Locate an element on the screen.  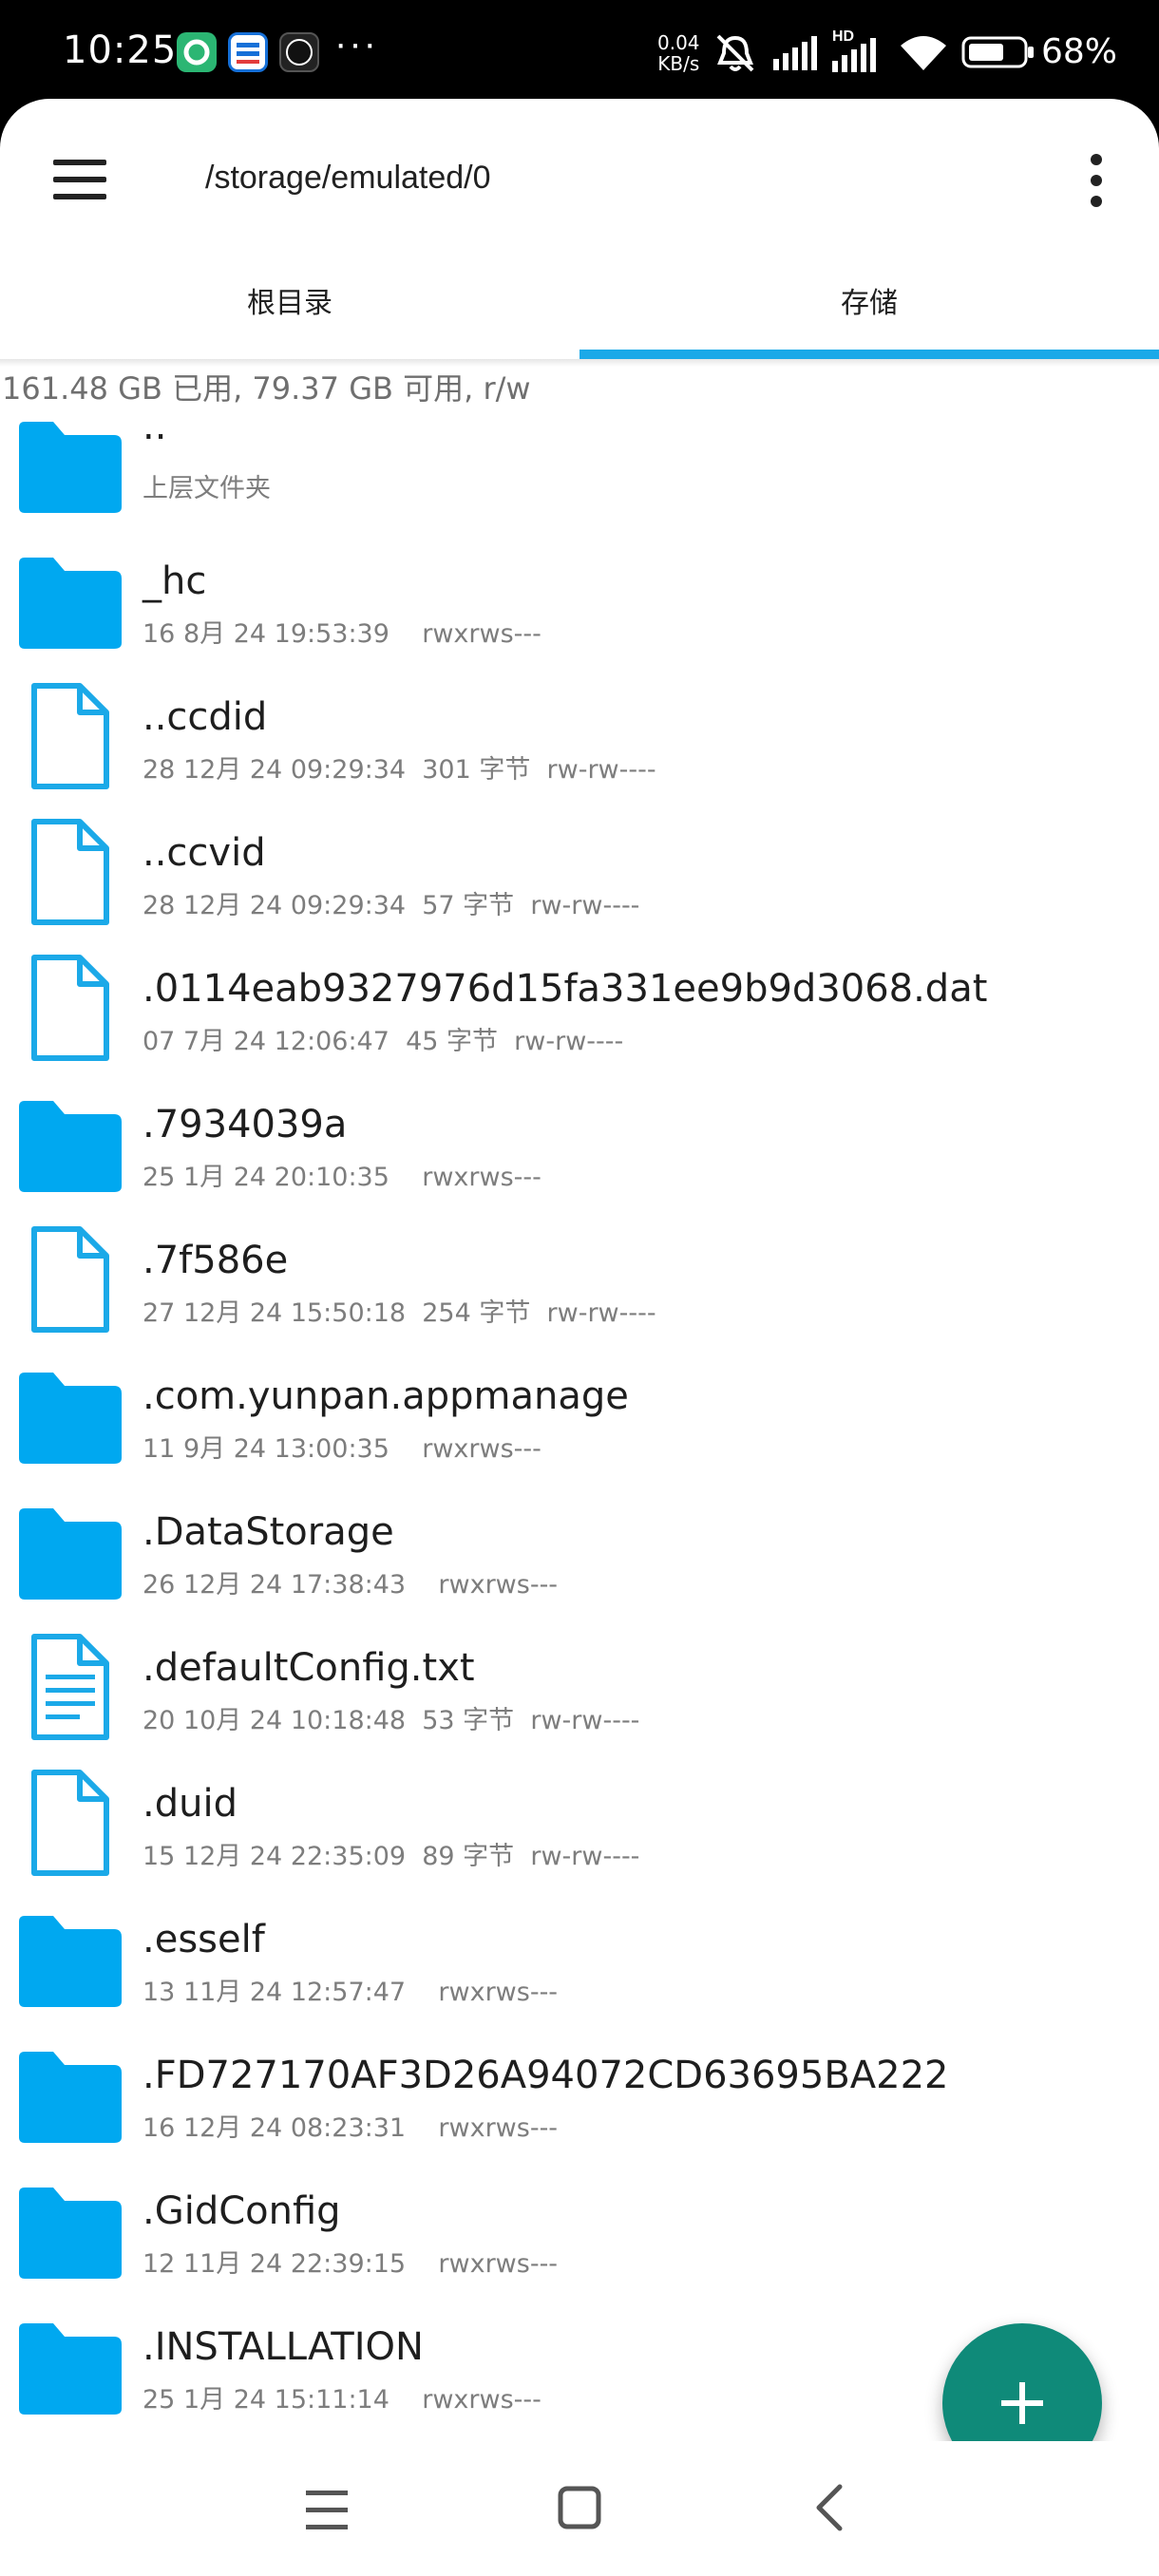
more-notifications-indicator: ··· is located at coordinates (356, 44).